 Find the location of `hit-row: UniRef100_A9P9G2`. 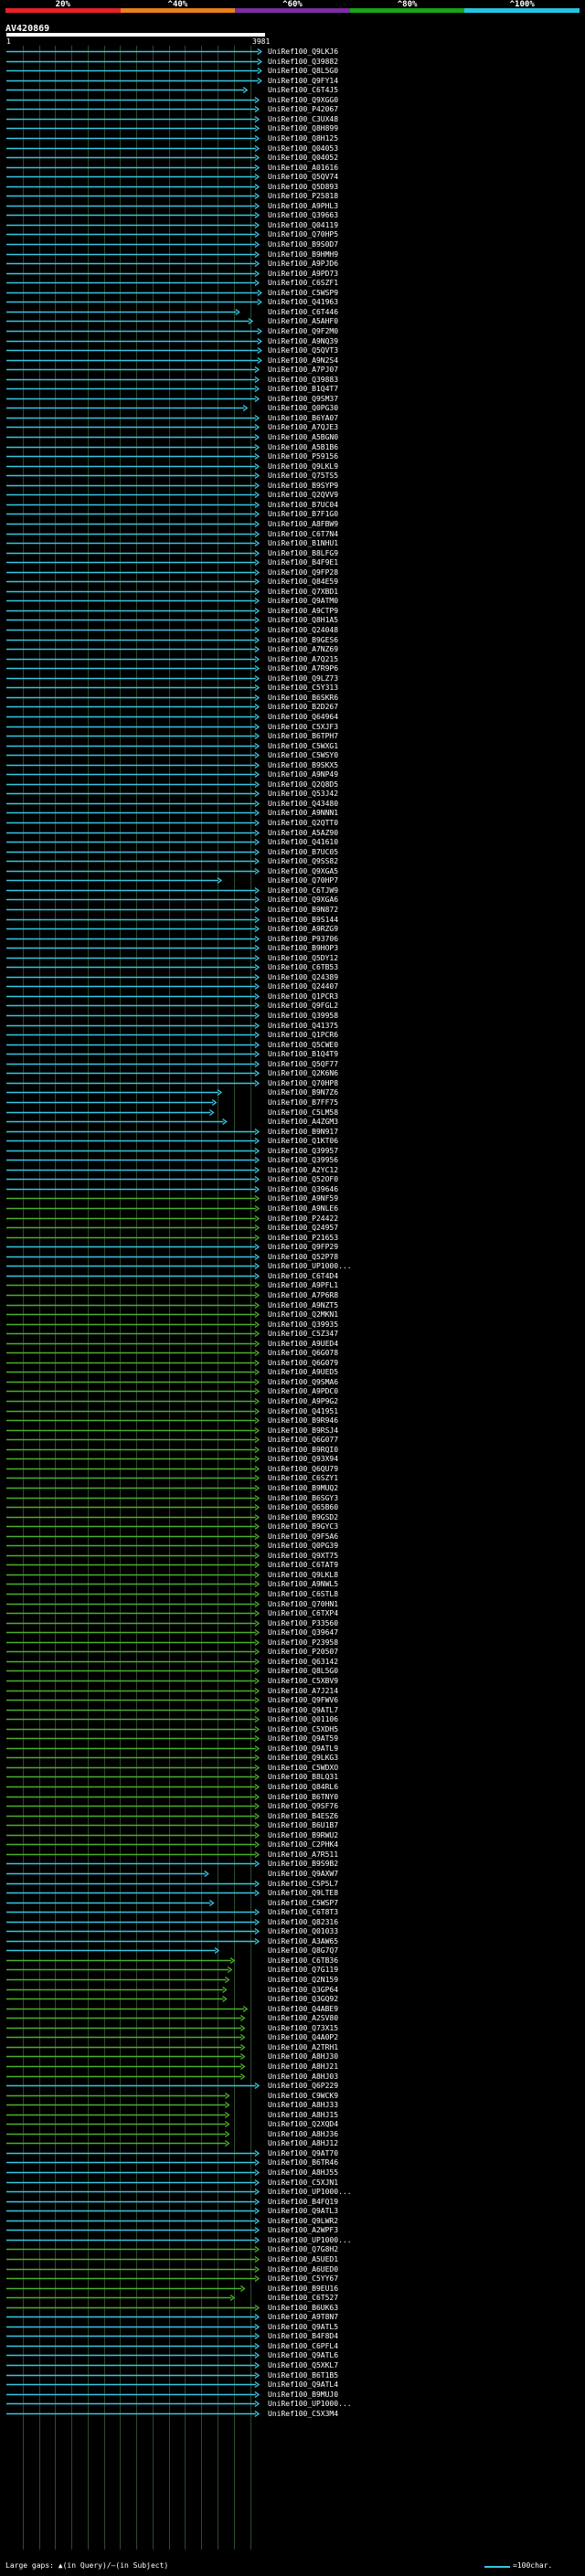

hit-row: UniRef100_A9P9G2 is located at coordinates (293, 1401).